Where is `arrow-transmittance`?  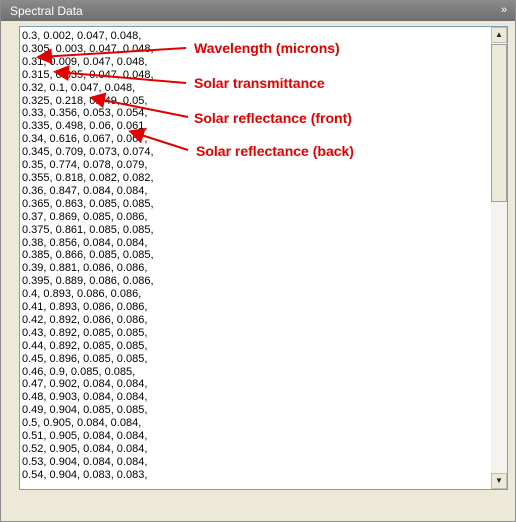 arrow-transmittance is located at coordinates (120, 74).